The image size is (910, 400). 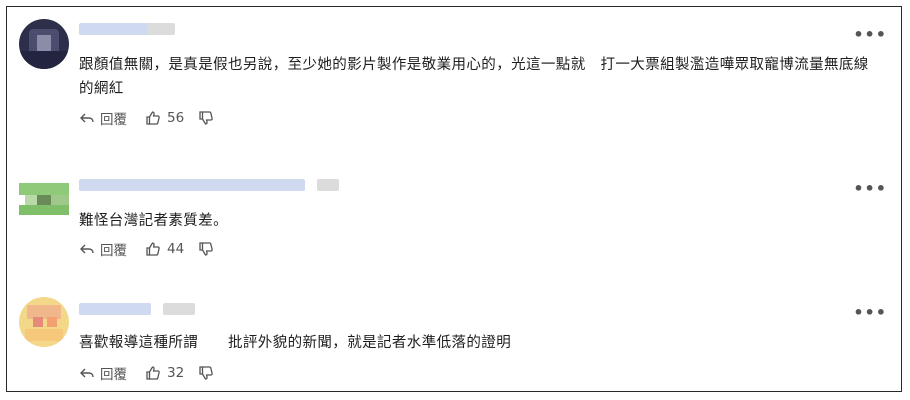 What do you see at coordinates (164, 249) in the screenshot?
I see `like-button: 44` at bounding box center [164, 249].